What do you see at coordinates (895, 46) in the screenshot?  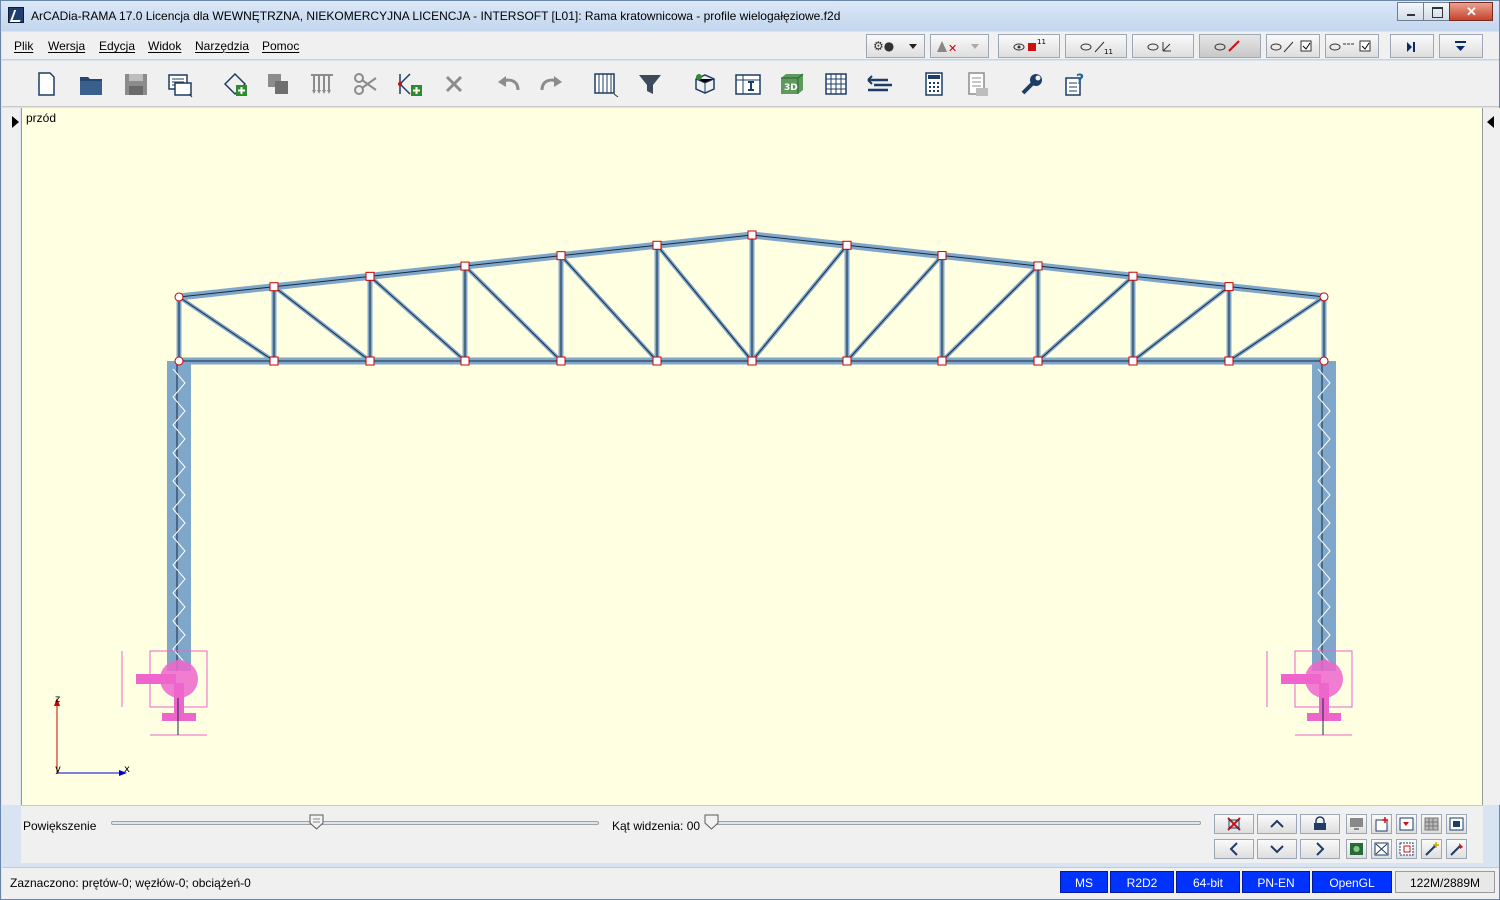 I see `display-mode-dropdown: ⚙●` at bounding box center [895, 46].